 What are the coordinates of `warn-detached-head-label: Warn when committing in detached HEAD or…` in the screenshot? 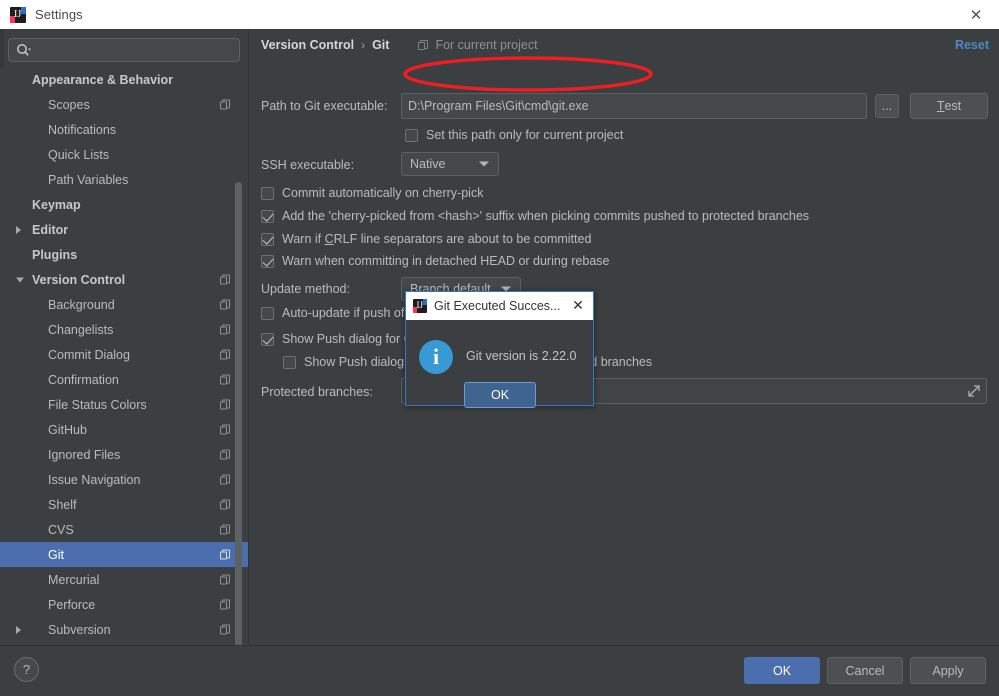 It's located at (446, 261).